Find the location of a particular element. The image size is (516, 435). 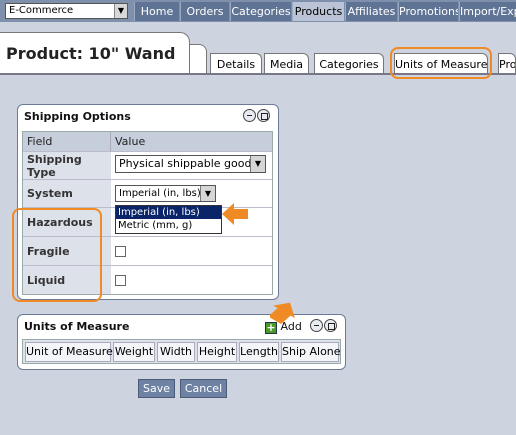

app-select-value: E-Commerce is located at coordinates (41, 10).